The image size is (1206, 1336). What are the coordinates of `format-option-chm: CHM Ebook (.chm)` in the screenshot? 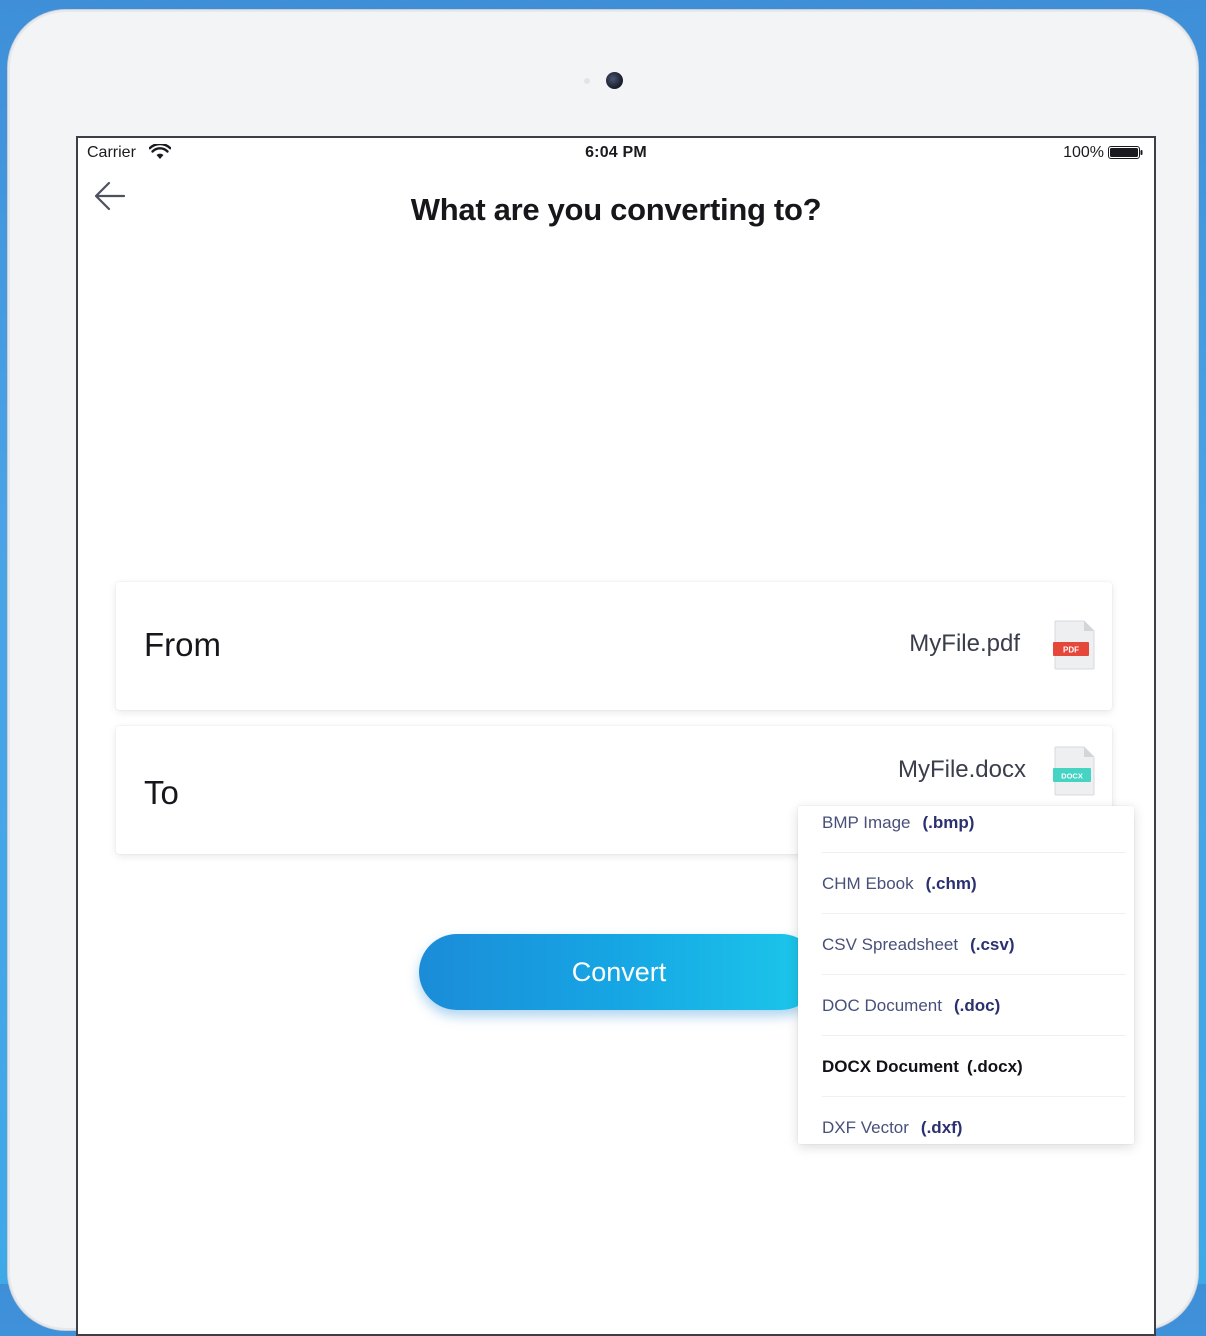 It's located at (966, 883).